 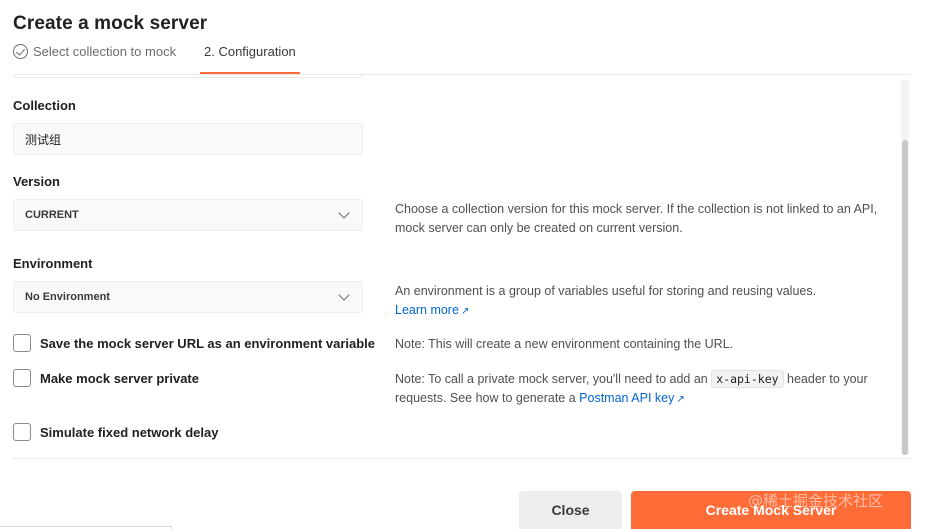 What do you see at coordinates (52, 215) in the screenshot?
I see `version-value: CURRENT` at bounding box center [52, 215].